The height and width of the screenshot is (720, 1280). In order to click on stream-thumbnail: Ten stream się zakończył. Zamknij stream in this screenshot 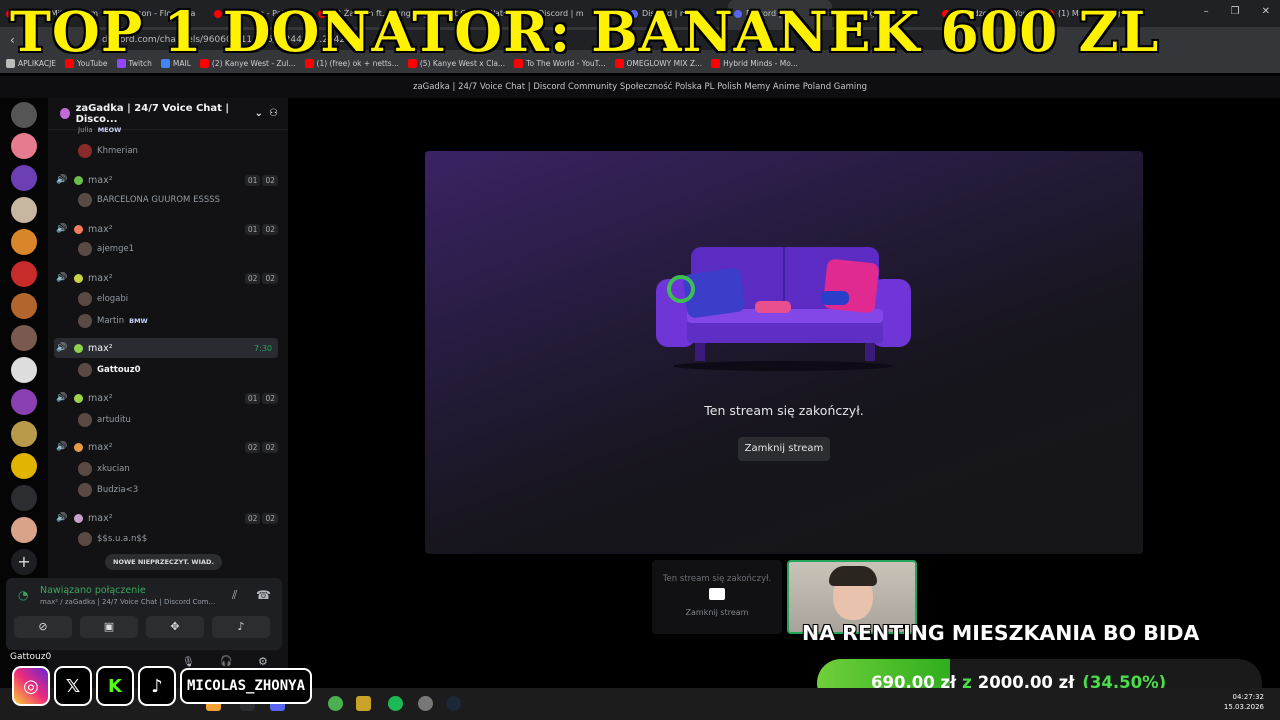, I will do `click(717, 597)`.